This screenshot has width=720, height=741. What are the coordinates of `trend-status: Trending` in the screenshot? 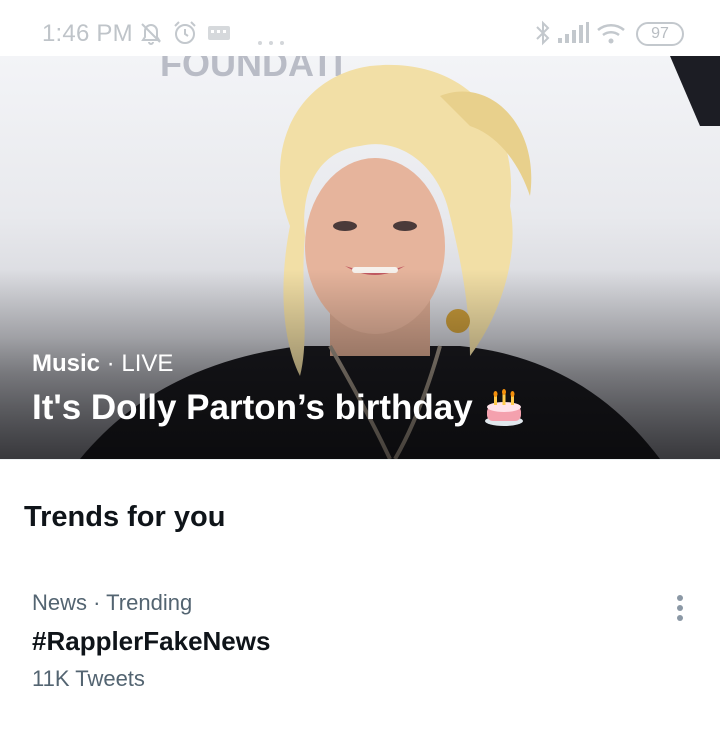 It's located at (149, 602).